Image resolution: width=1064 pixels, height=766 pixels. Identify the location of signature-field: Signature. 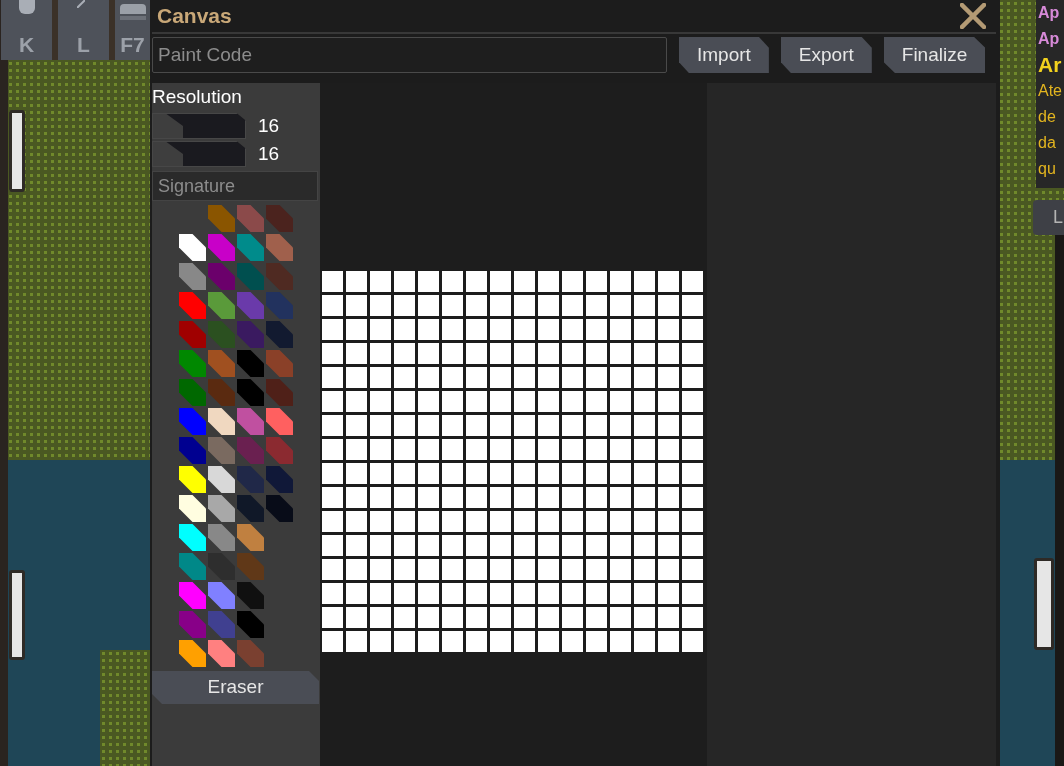
(235, 186).